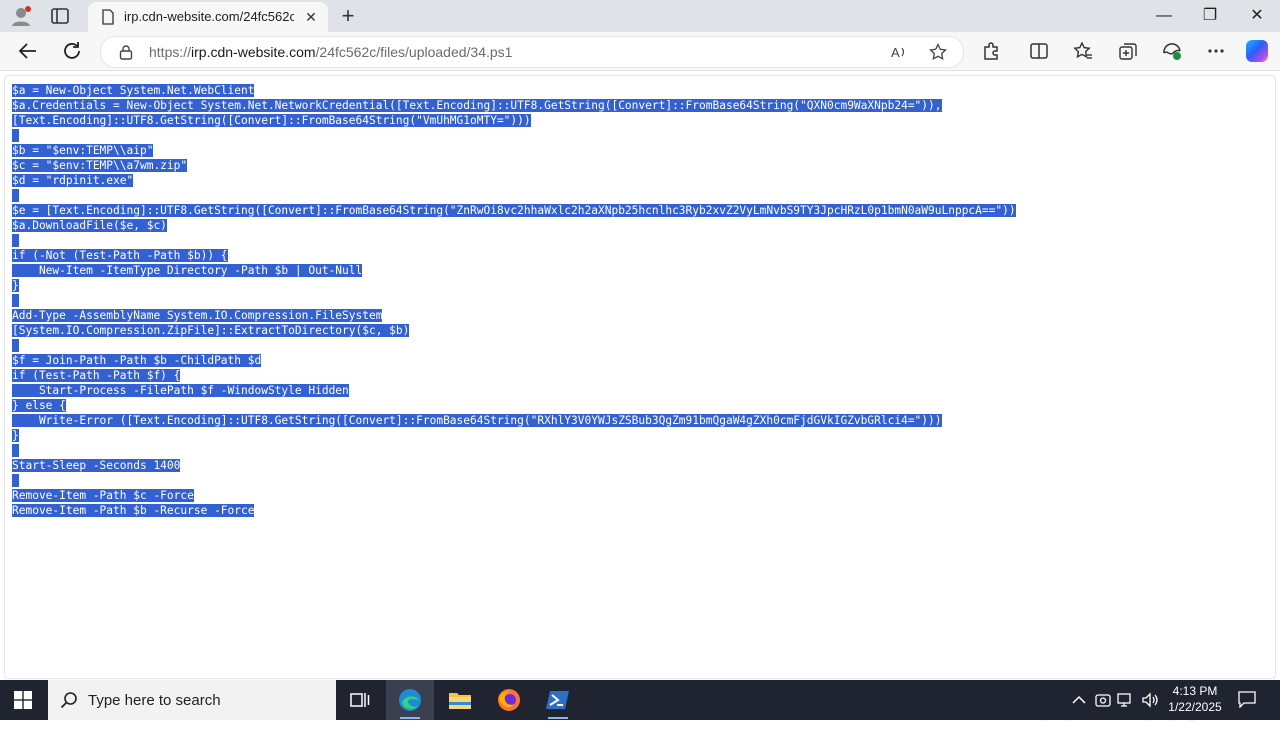 This screenshot has height=731, width=1280. I want to click on search-icon, so click(68, 700).